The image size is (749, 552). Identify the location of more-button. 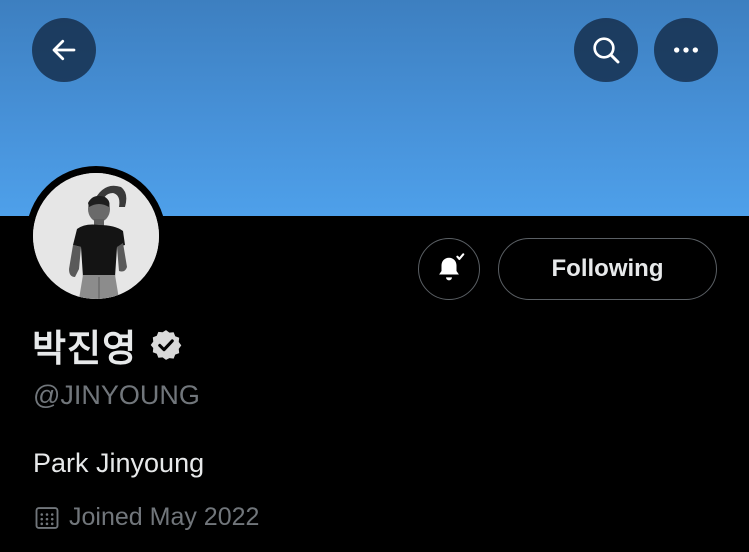
(686, 50).